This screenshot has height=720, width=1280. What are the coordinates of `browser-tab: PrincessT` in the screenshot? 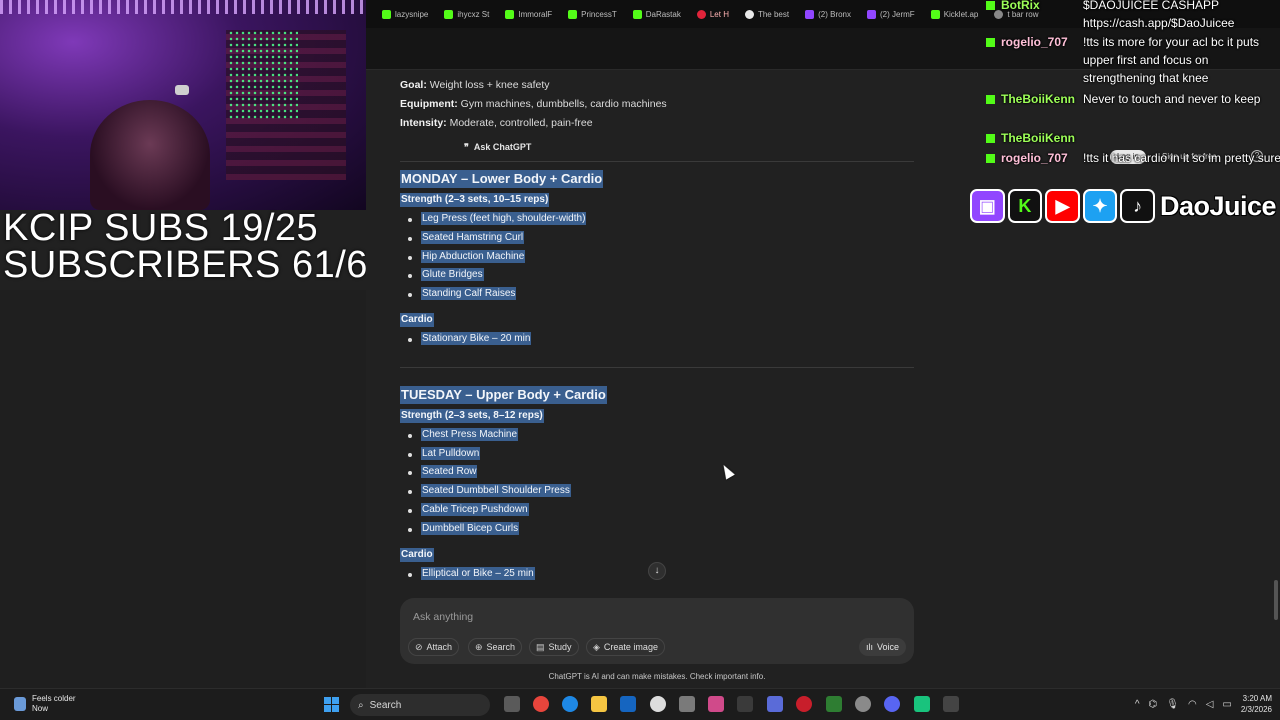 It's located at (592, 14).